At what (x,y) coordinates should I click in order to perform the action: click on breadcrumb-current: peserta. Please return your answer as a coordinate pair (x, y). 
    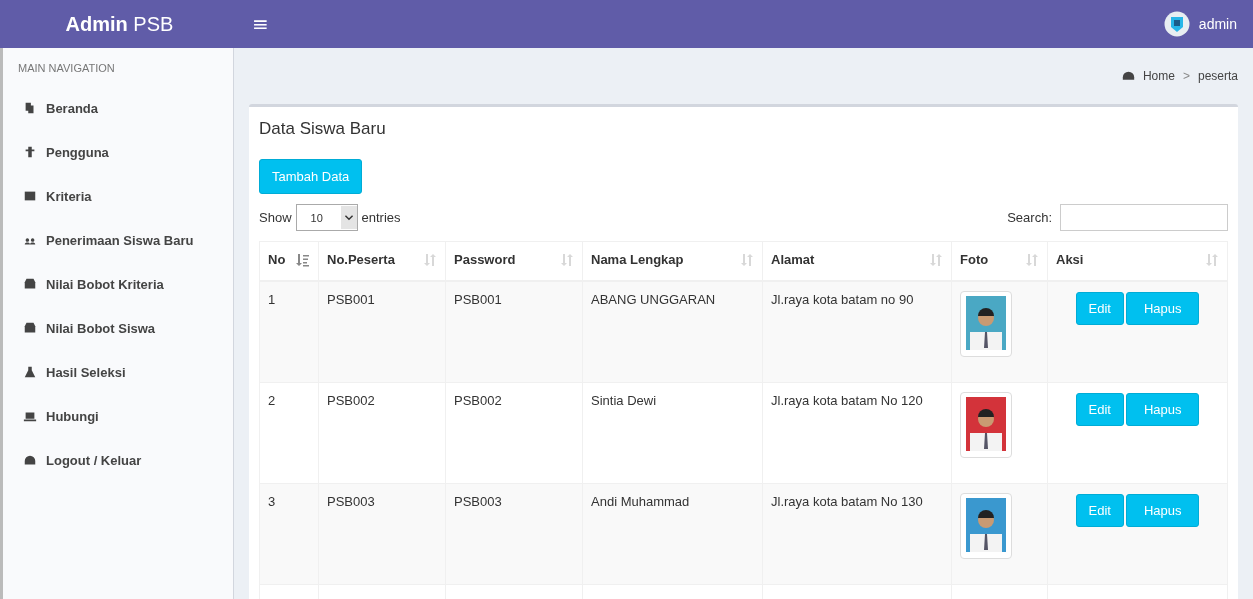
    Looking at the image, I should click on (1217, 76).